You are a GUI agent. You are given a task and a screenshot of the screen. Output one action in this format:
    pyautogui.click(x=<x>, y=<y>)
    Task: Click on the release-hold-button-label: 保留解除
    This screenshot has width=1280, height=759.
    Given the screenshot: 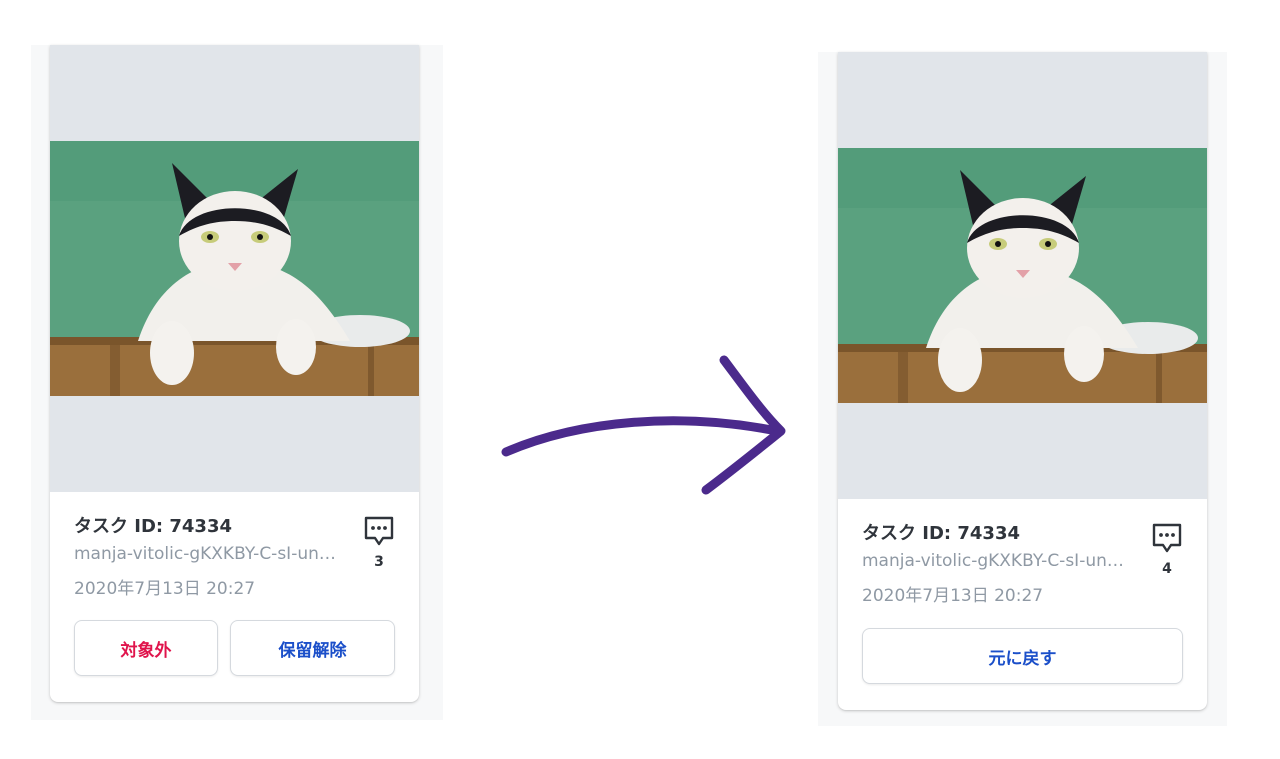 What is the action you would take?
    pyautogui.click(x=312, y=650)
    